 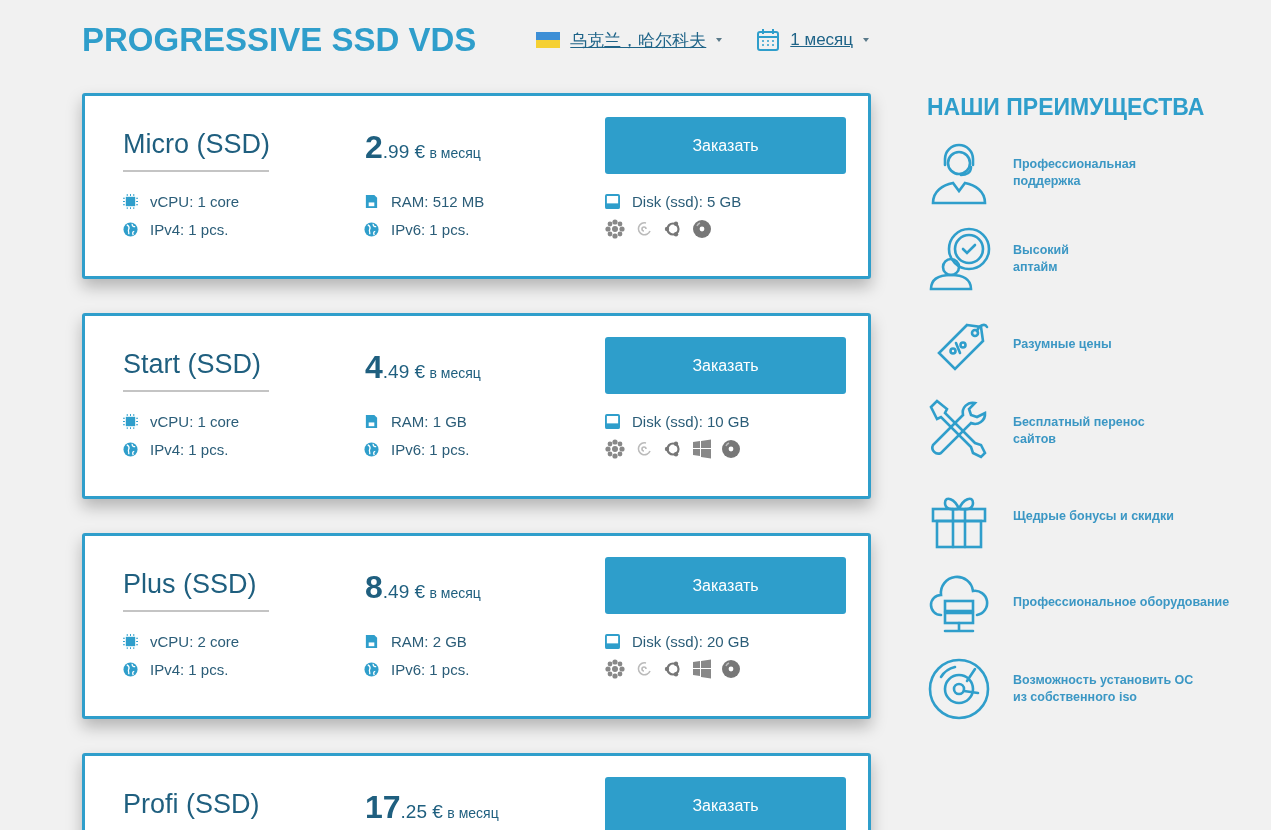 I want to click on advantage-text: Возможность установить ОС из собственного iso, so click(x=1103, y=688).